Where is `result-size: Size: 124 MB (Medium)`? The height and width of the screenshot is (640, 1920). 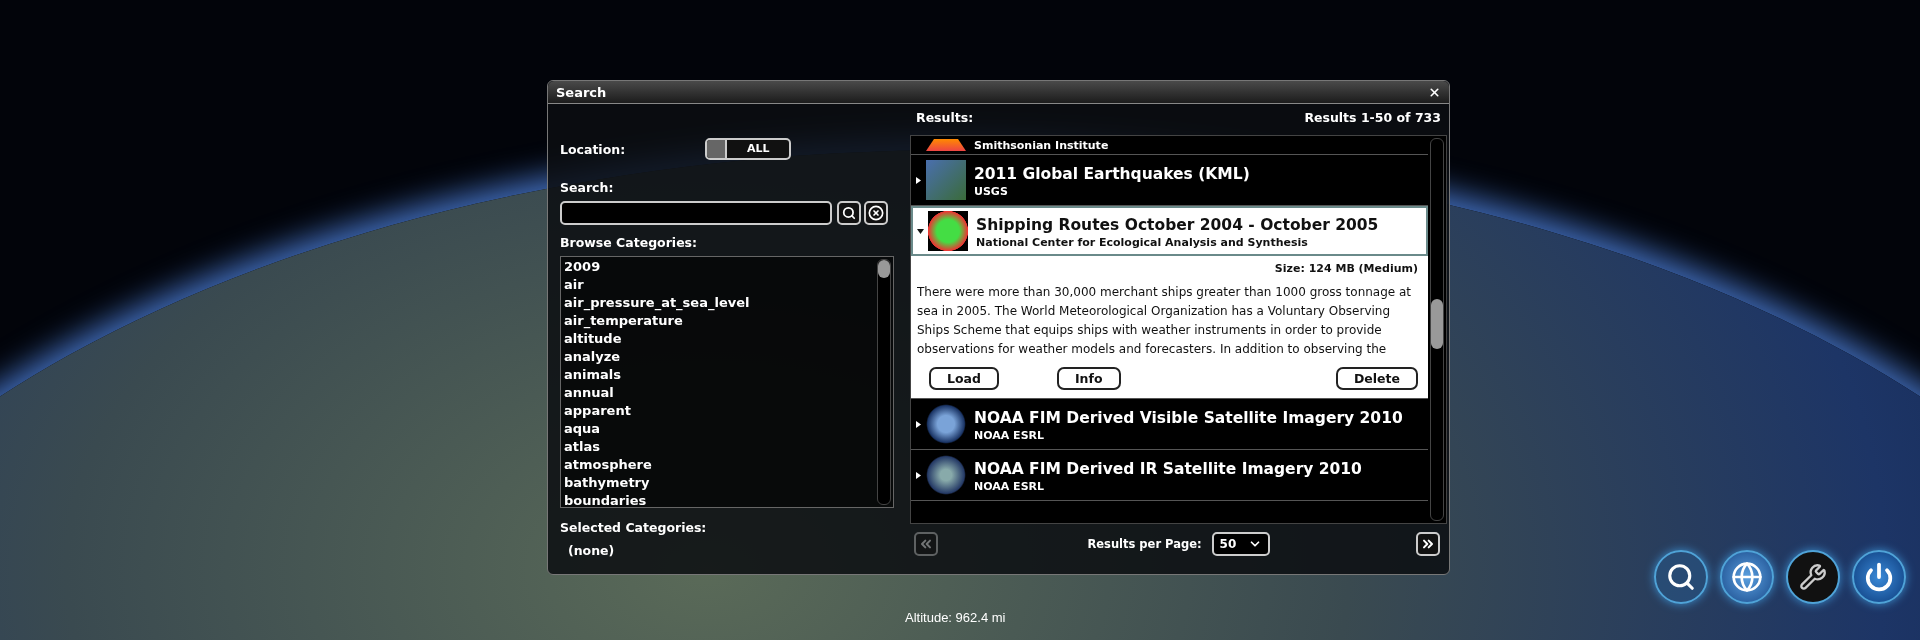
result-size: Size: 124 MB (Medium) is located at coordinates (1345, 268).